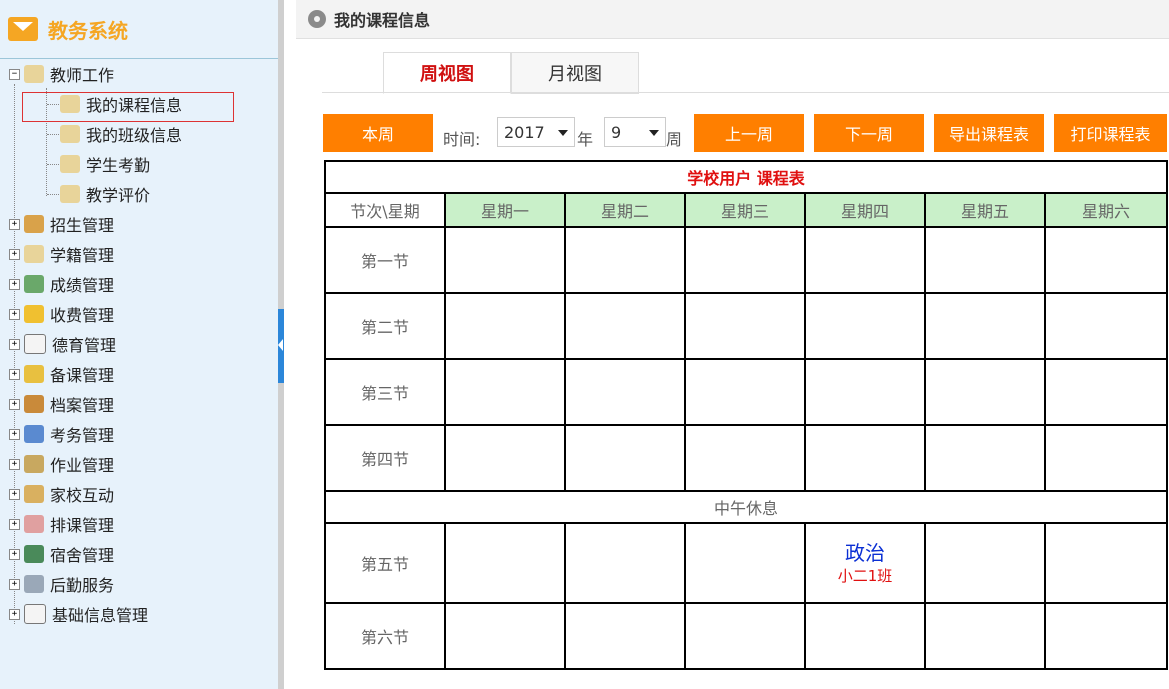  Describe the element at coordinates (654, 133) in the screenshot. I see `dropdown-arrow-icon` at that location.